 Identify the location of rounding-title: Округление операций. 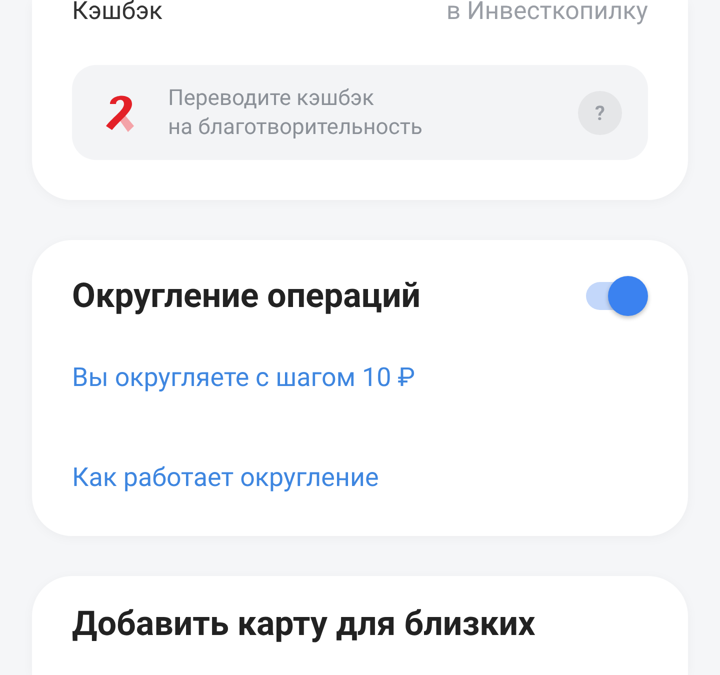
(246, 296).